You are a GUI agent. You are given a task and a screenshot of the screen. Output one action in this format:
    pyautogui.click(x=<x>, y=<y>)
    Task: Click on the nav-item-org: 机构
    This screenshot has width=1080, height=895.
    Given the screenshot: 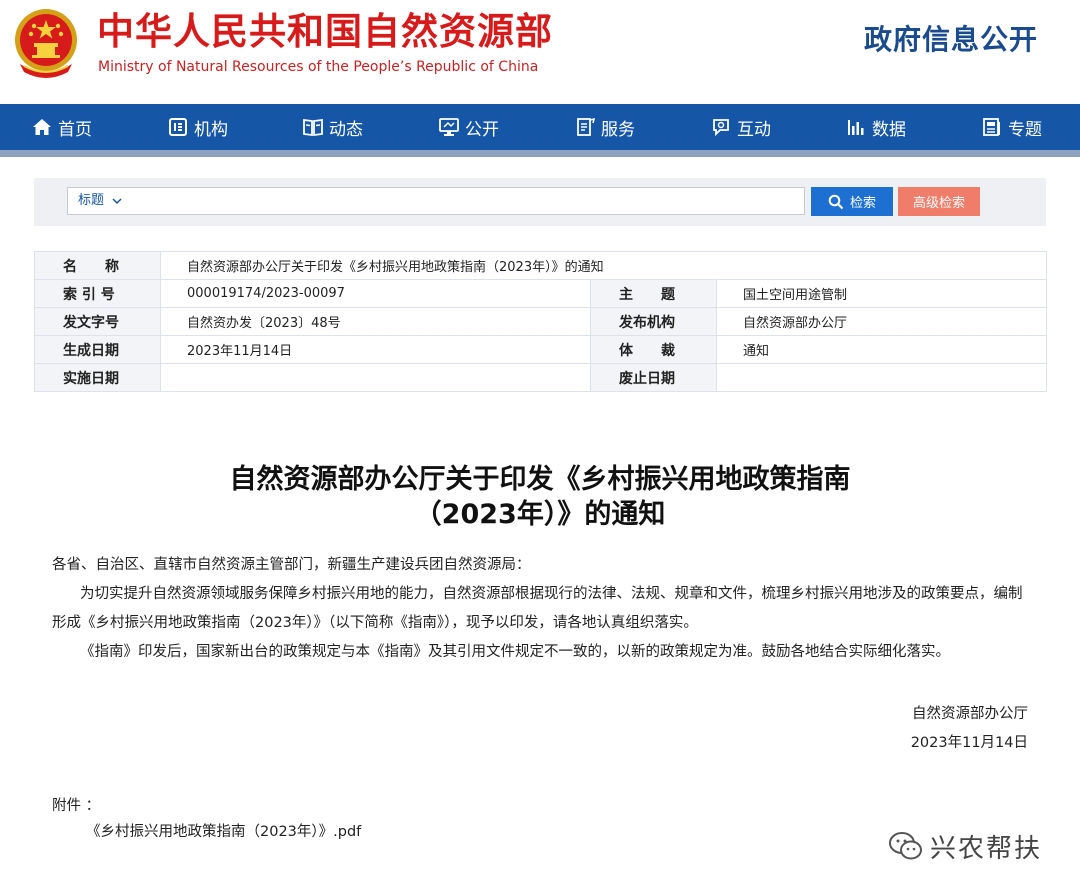 What is the action you would take?
    pyautogui.click(x=198, y=127)
    